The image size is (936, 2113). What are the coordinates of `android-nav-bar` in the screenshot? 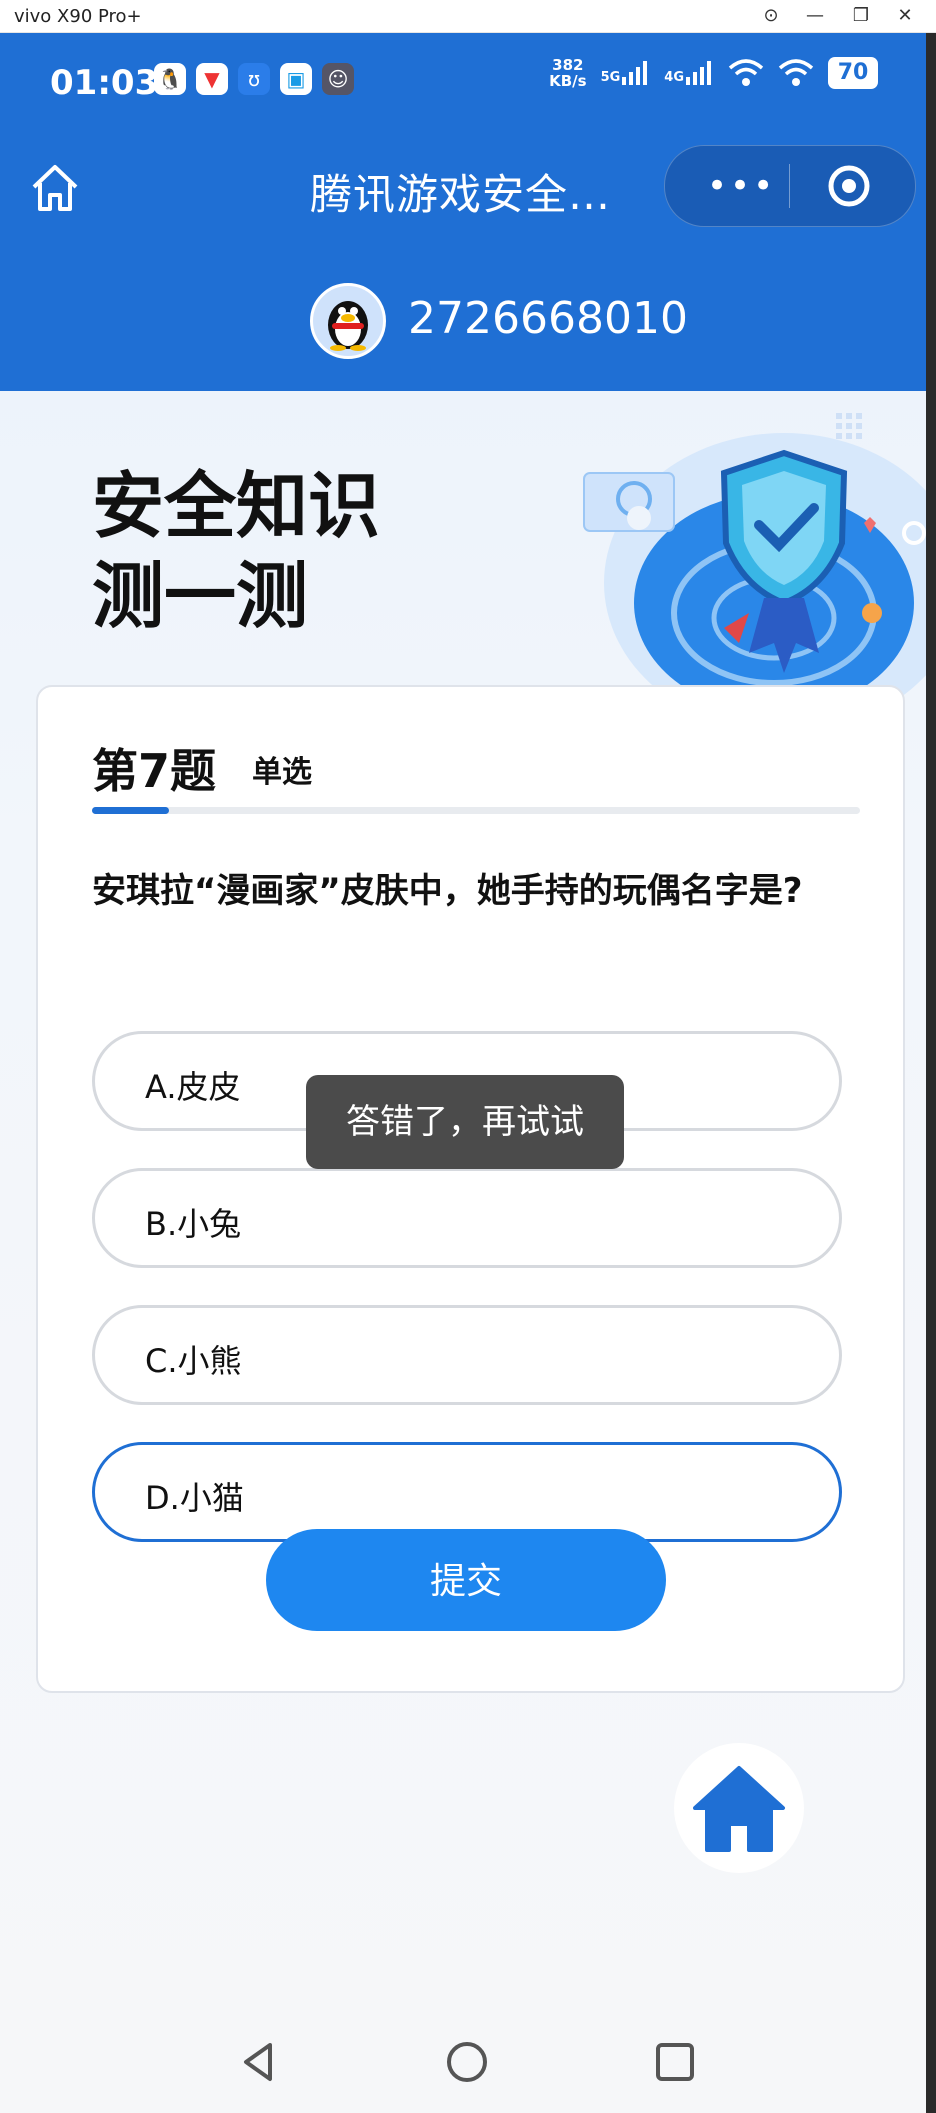 It's located at (463, 2068).